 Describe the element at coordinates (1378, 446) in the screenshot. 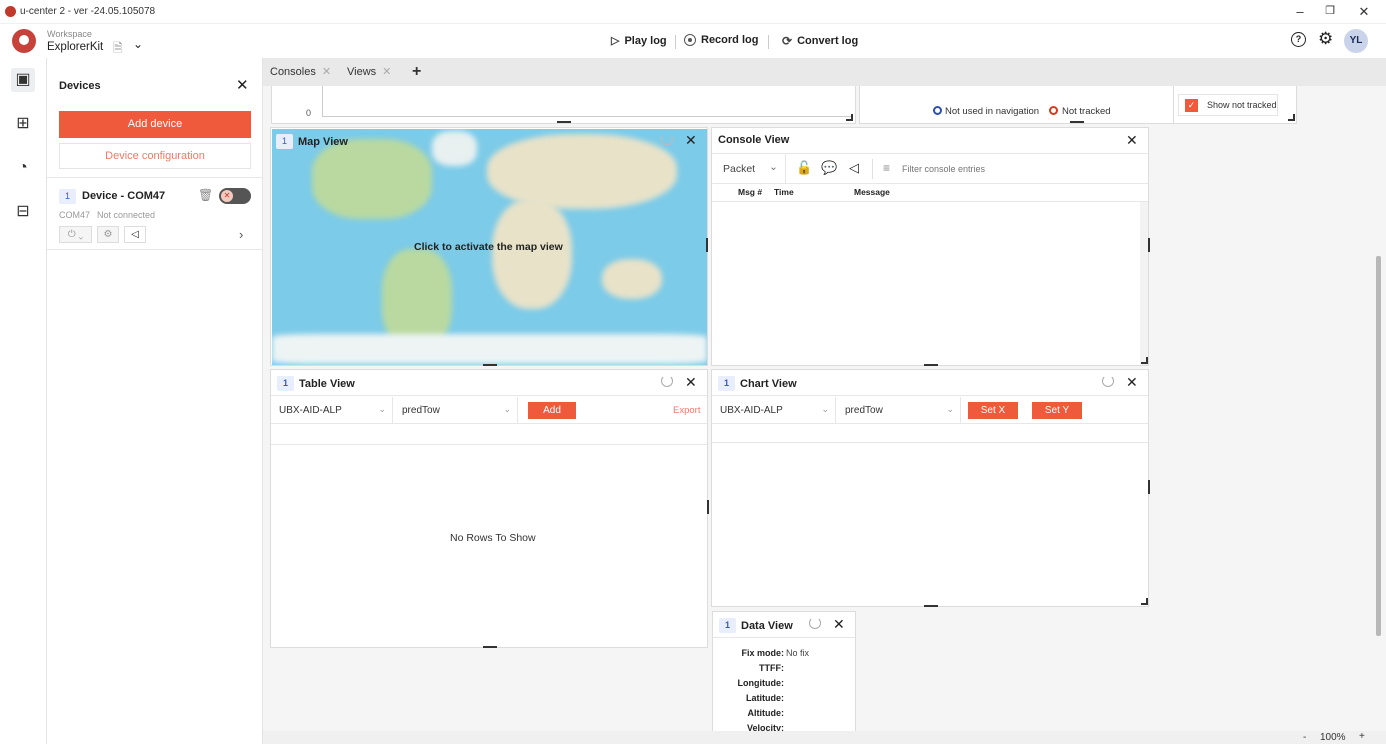

I see `workspace-scrollbar` at that location.